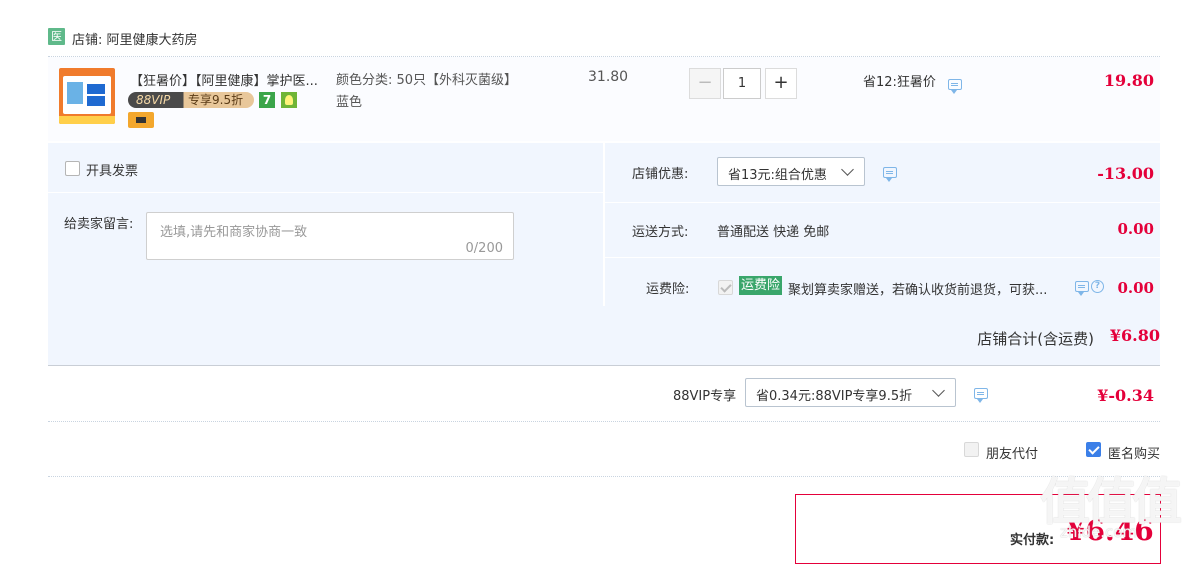 The width and height of the screenshot is (1190, 564). I want to click on item-price: 19.80, so click(1128, 80).